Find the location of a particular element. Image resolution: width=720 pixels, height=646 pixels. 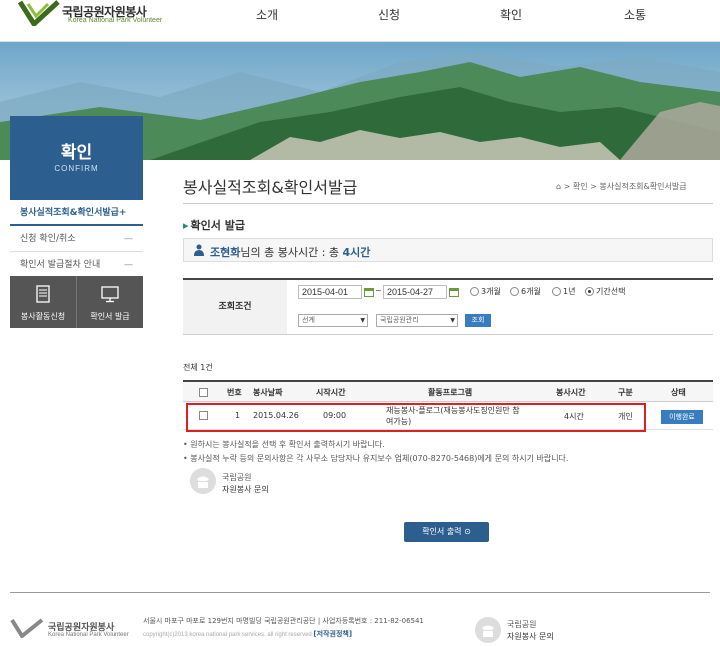

search-button: 조회 is located at coordinates (478, 320).